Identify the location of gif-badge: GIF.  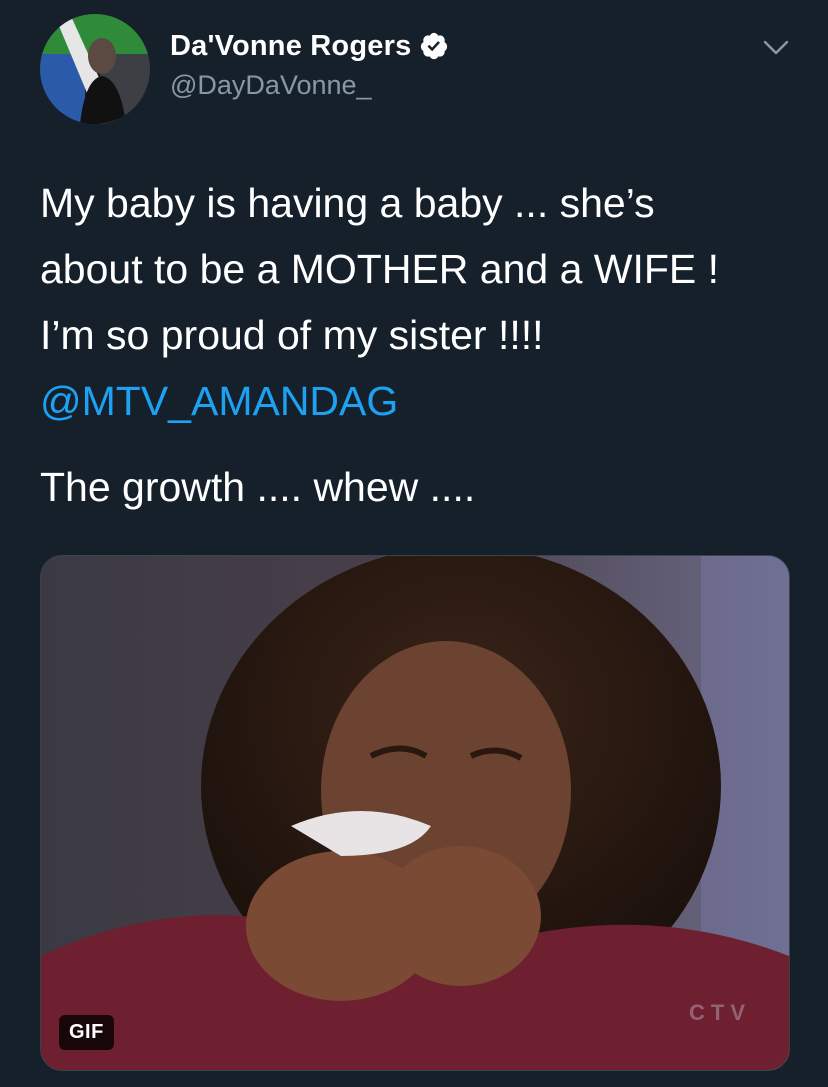
(86, 1032).